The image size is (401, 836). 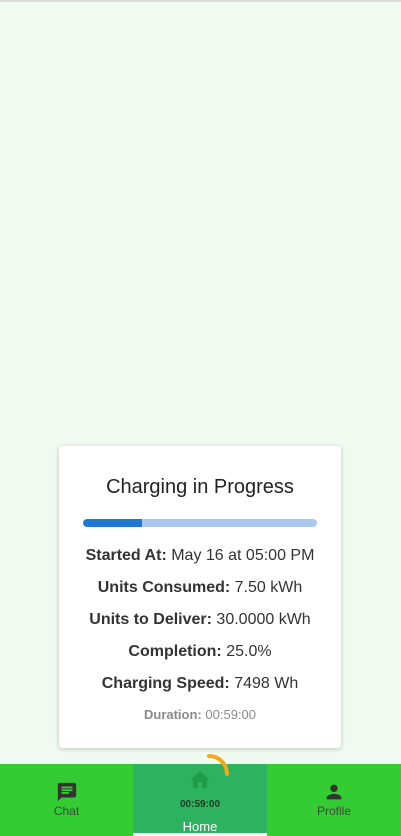 I want to click on started-at-row: Started At: May 16 at 05:00 PM, so click(x=200, y=556).